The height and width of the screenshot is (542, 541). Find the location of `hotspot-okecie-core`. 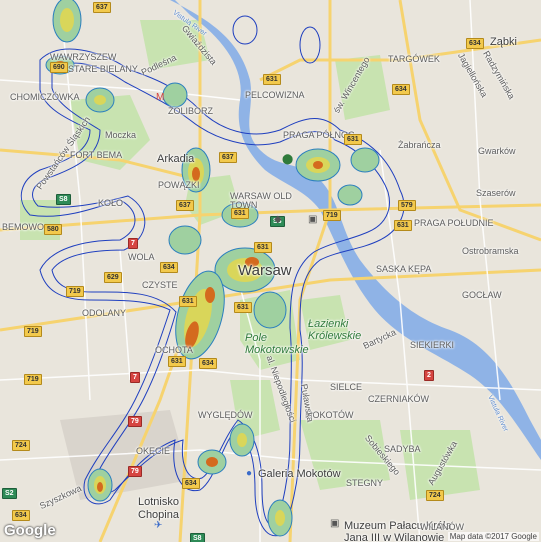

hotspot-okecie-core is located at coordinates (100, 487).